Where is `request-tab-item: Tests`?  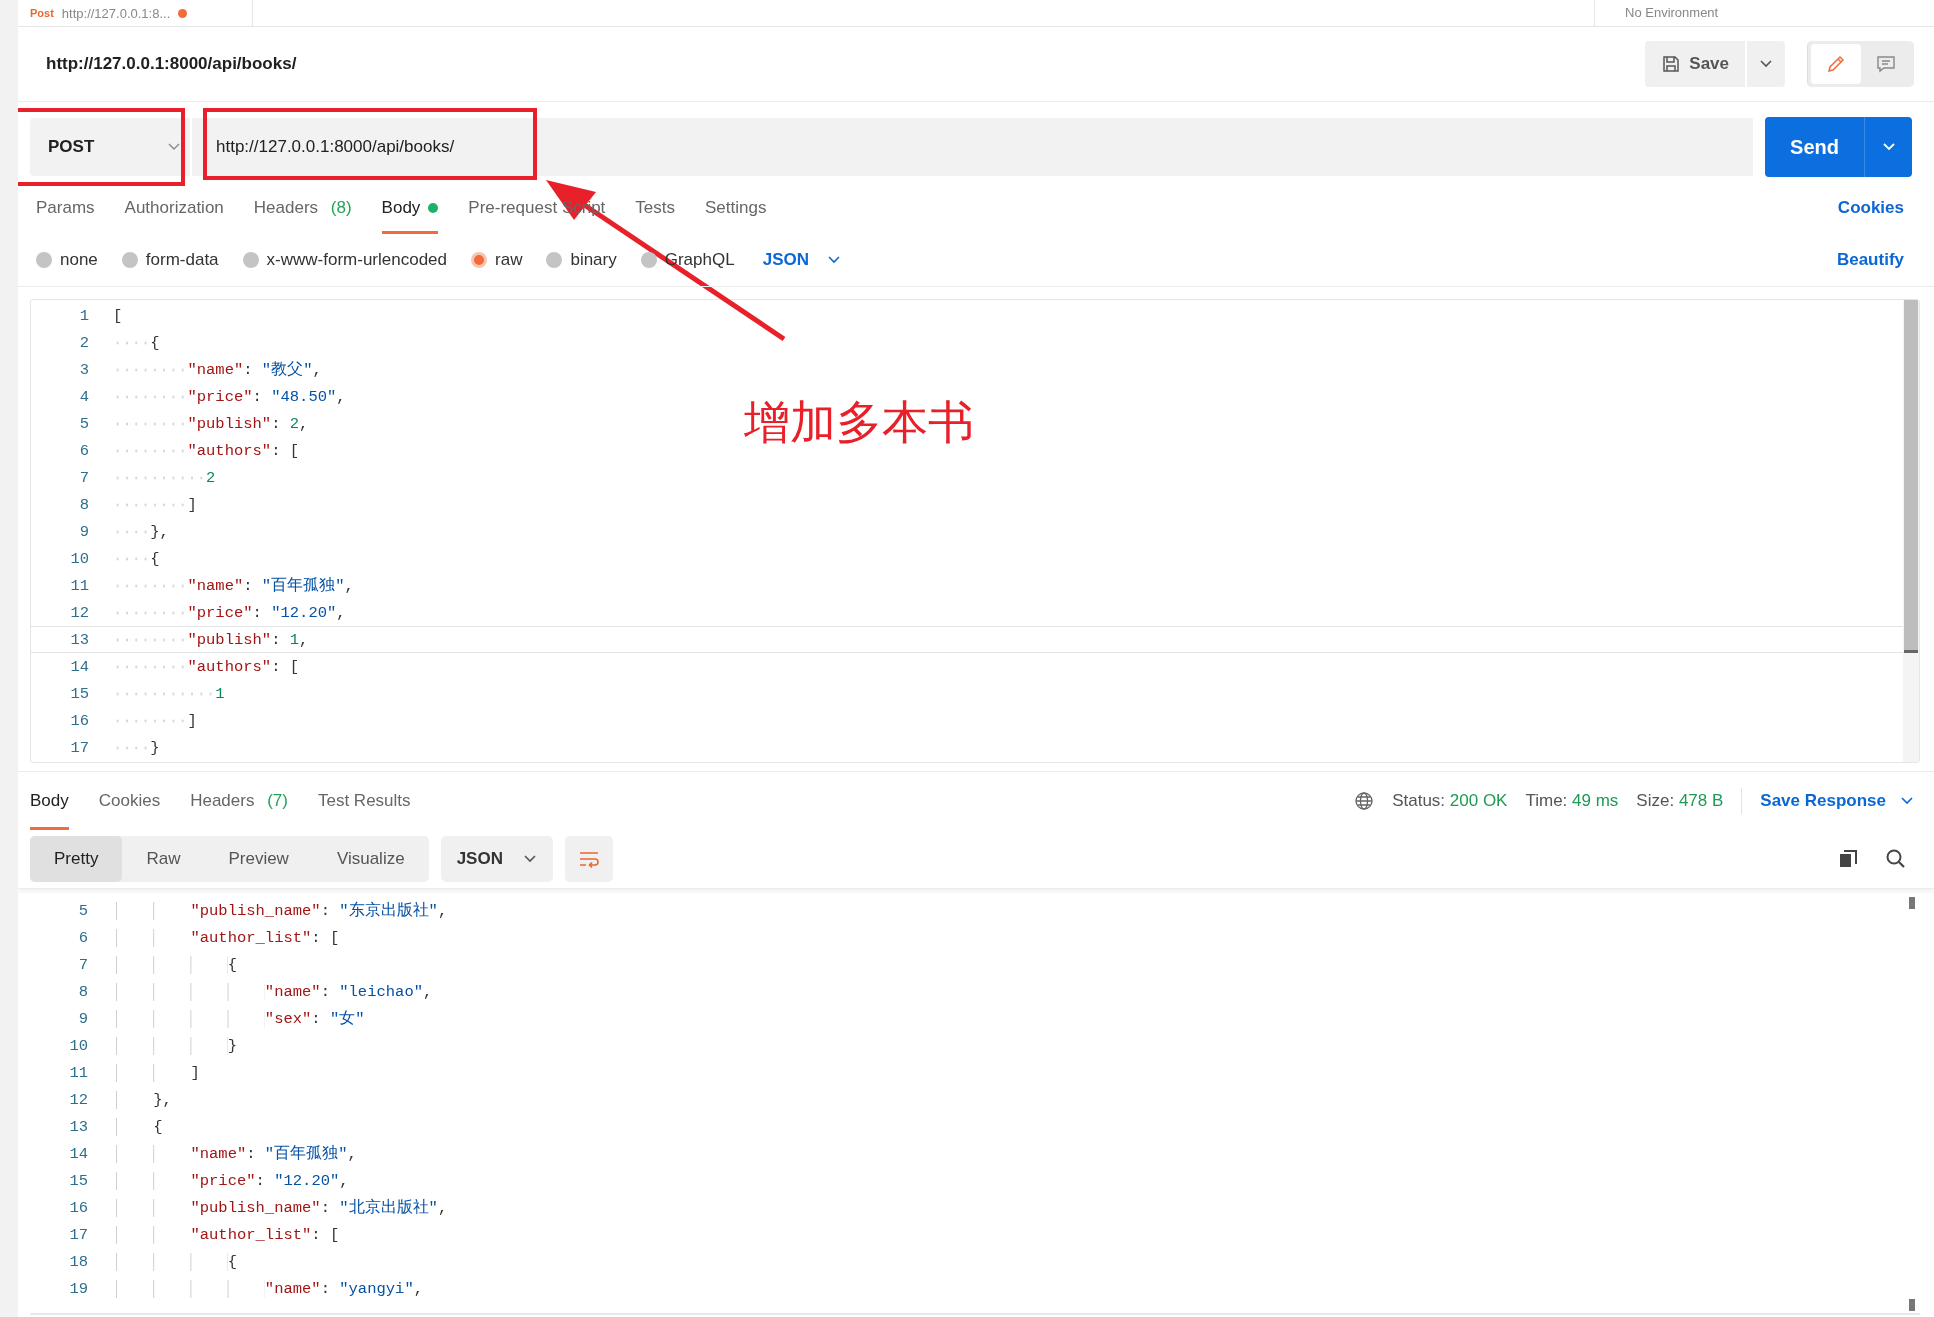
request-tab-item: Tests is located at coordinates (655, 208).